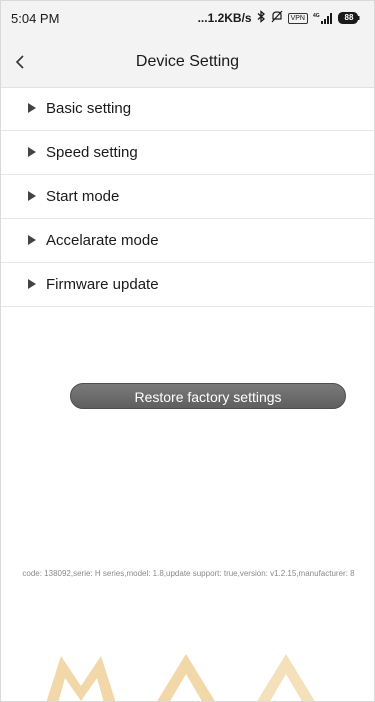 The width and height of the screenshot is (375, 702). Describe the element at coordinates (224, 18) in the screenshot. I see `network-speed: ...1.2KB/s` at that location.